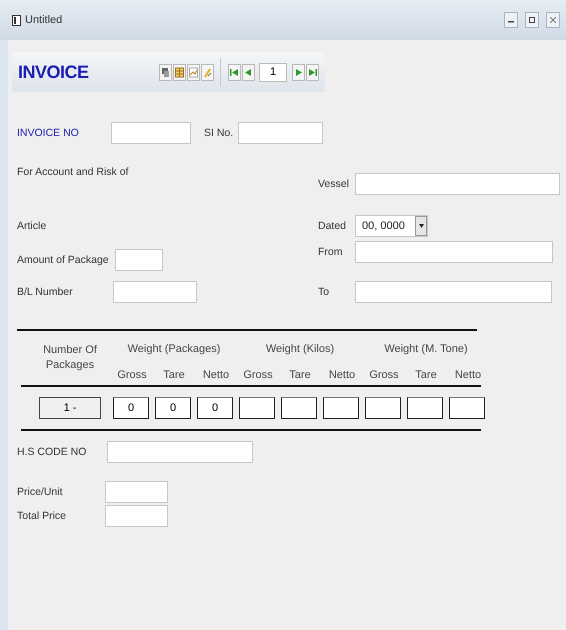 Image resolution: width=566 pixels, height=630 pixels. I want to click on dated-label: Dated, so click(333, 226).